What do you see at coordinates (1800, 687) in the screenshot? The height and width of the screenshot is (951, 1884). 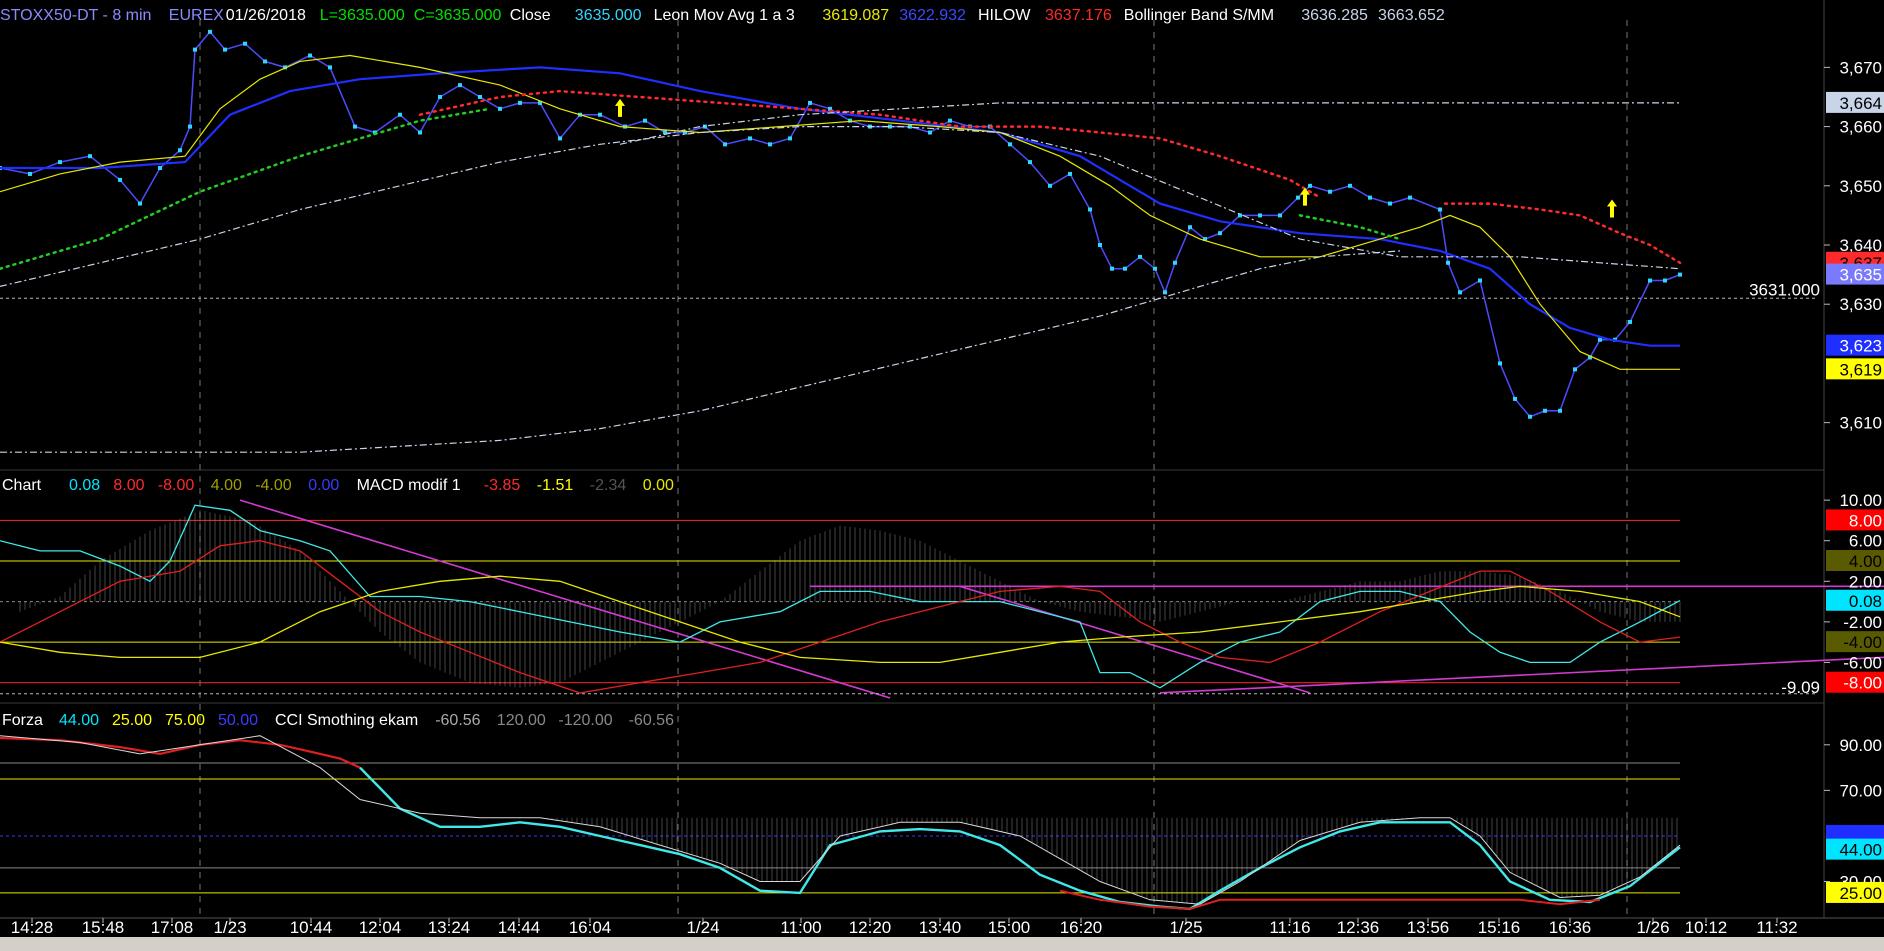 I see `macd-reference-label: -9.09` at bounding box center [1800, 687].